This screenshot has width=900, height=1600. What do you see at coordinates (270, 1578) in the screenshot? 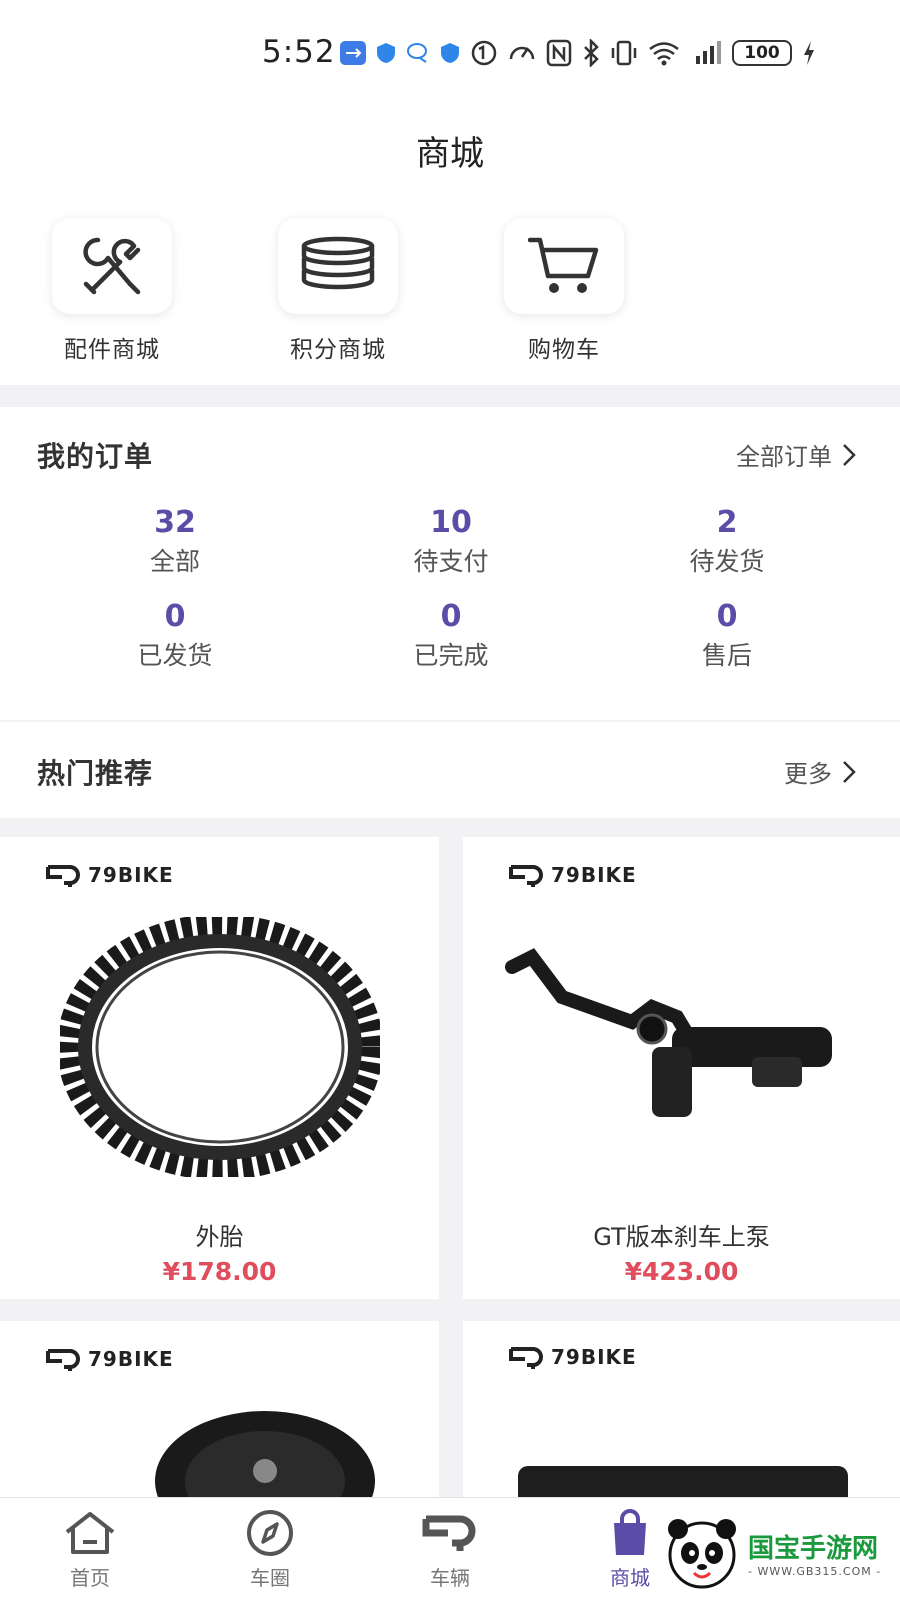
I see `tab-label: 车圈` at bounding box center [270, 1578].